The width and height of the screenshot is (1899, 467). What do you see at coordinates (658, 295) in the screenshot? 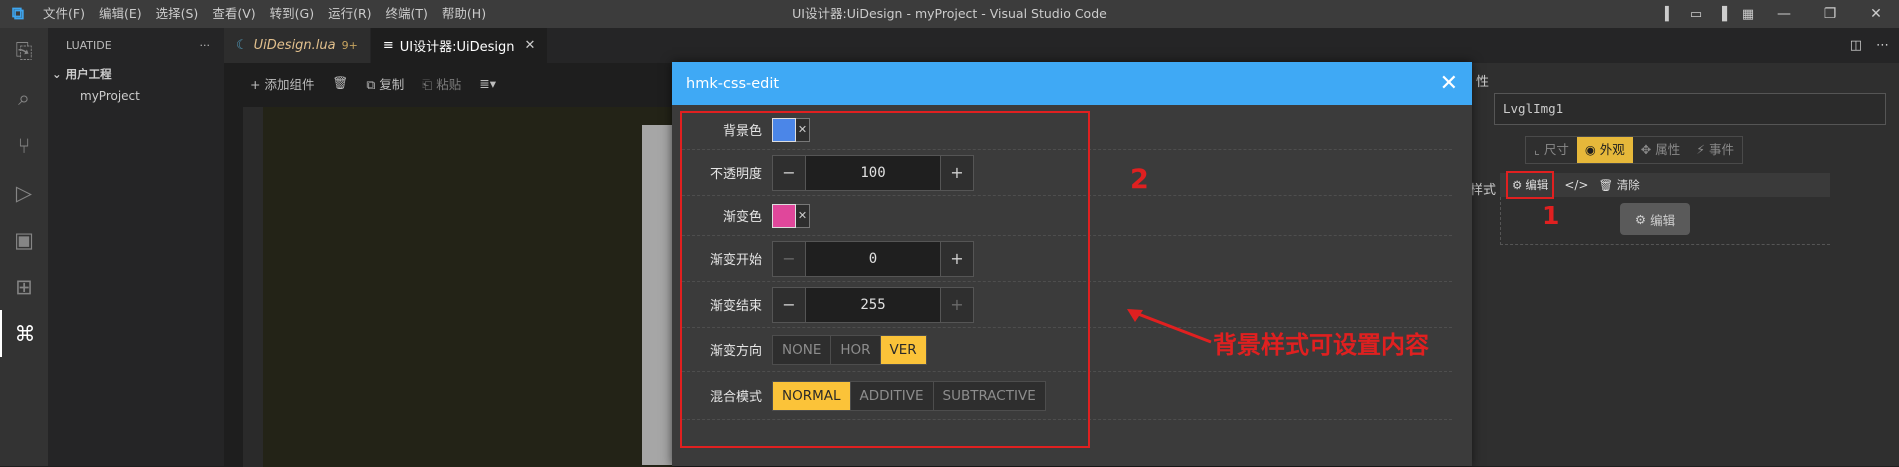
I see `canvas-screen` at bounding box center [658, 295].